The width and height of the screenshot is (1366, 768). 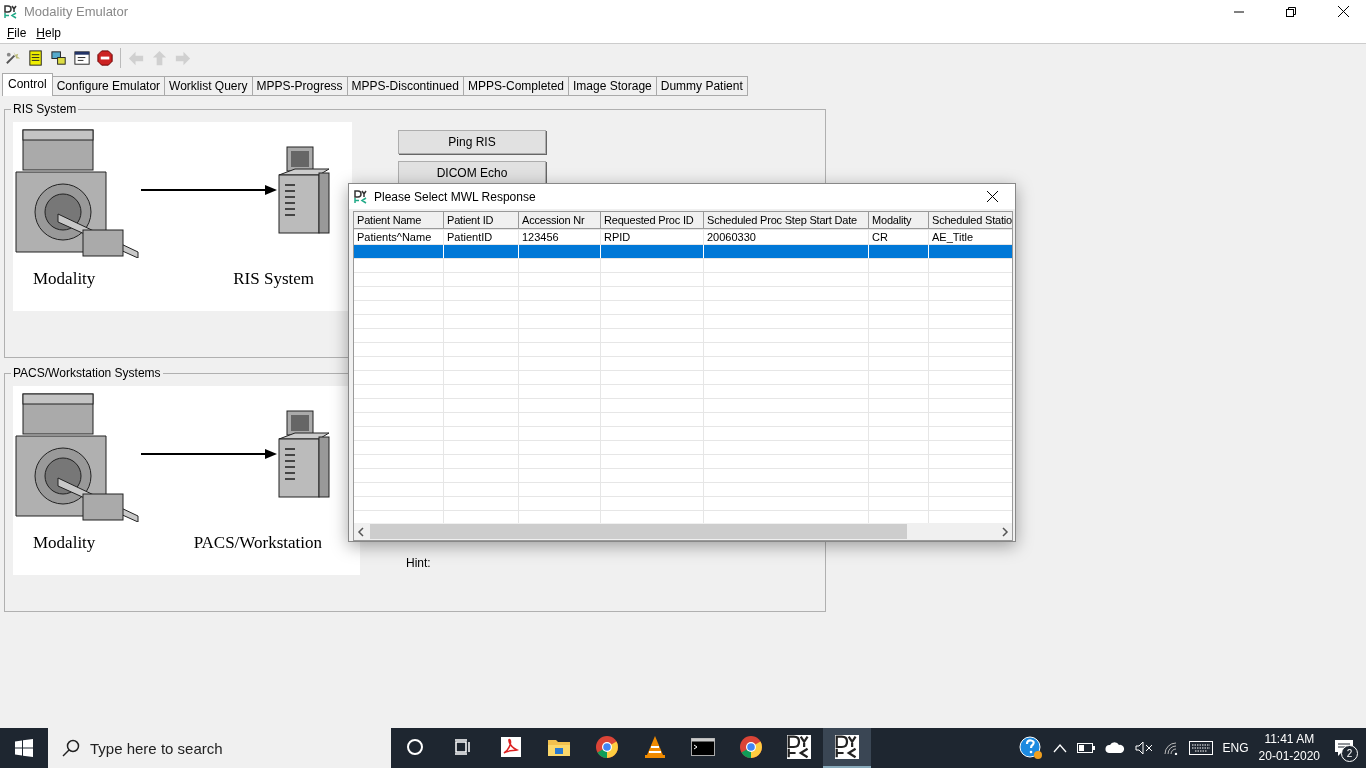 What do you see at coordinates (219, 748) in the screenshot?
I see `search-field: Type here to search` at bounding box center [219, 748].